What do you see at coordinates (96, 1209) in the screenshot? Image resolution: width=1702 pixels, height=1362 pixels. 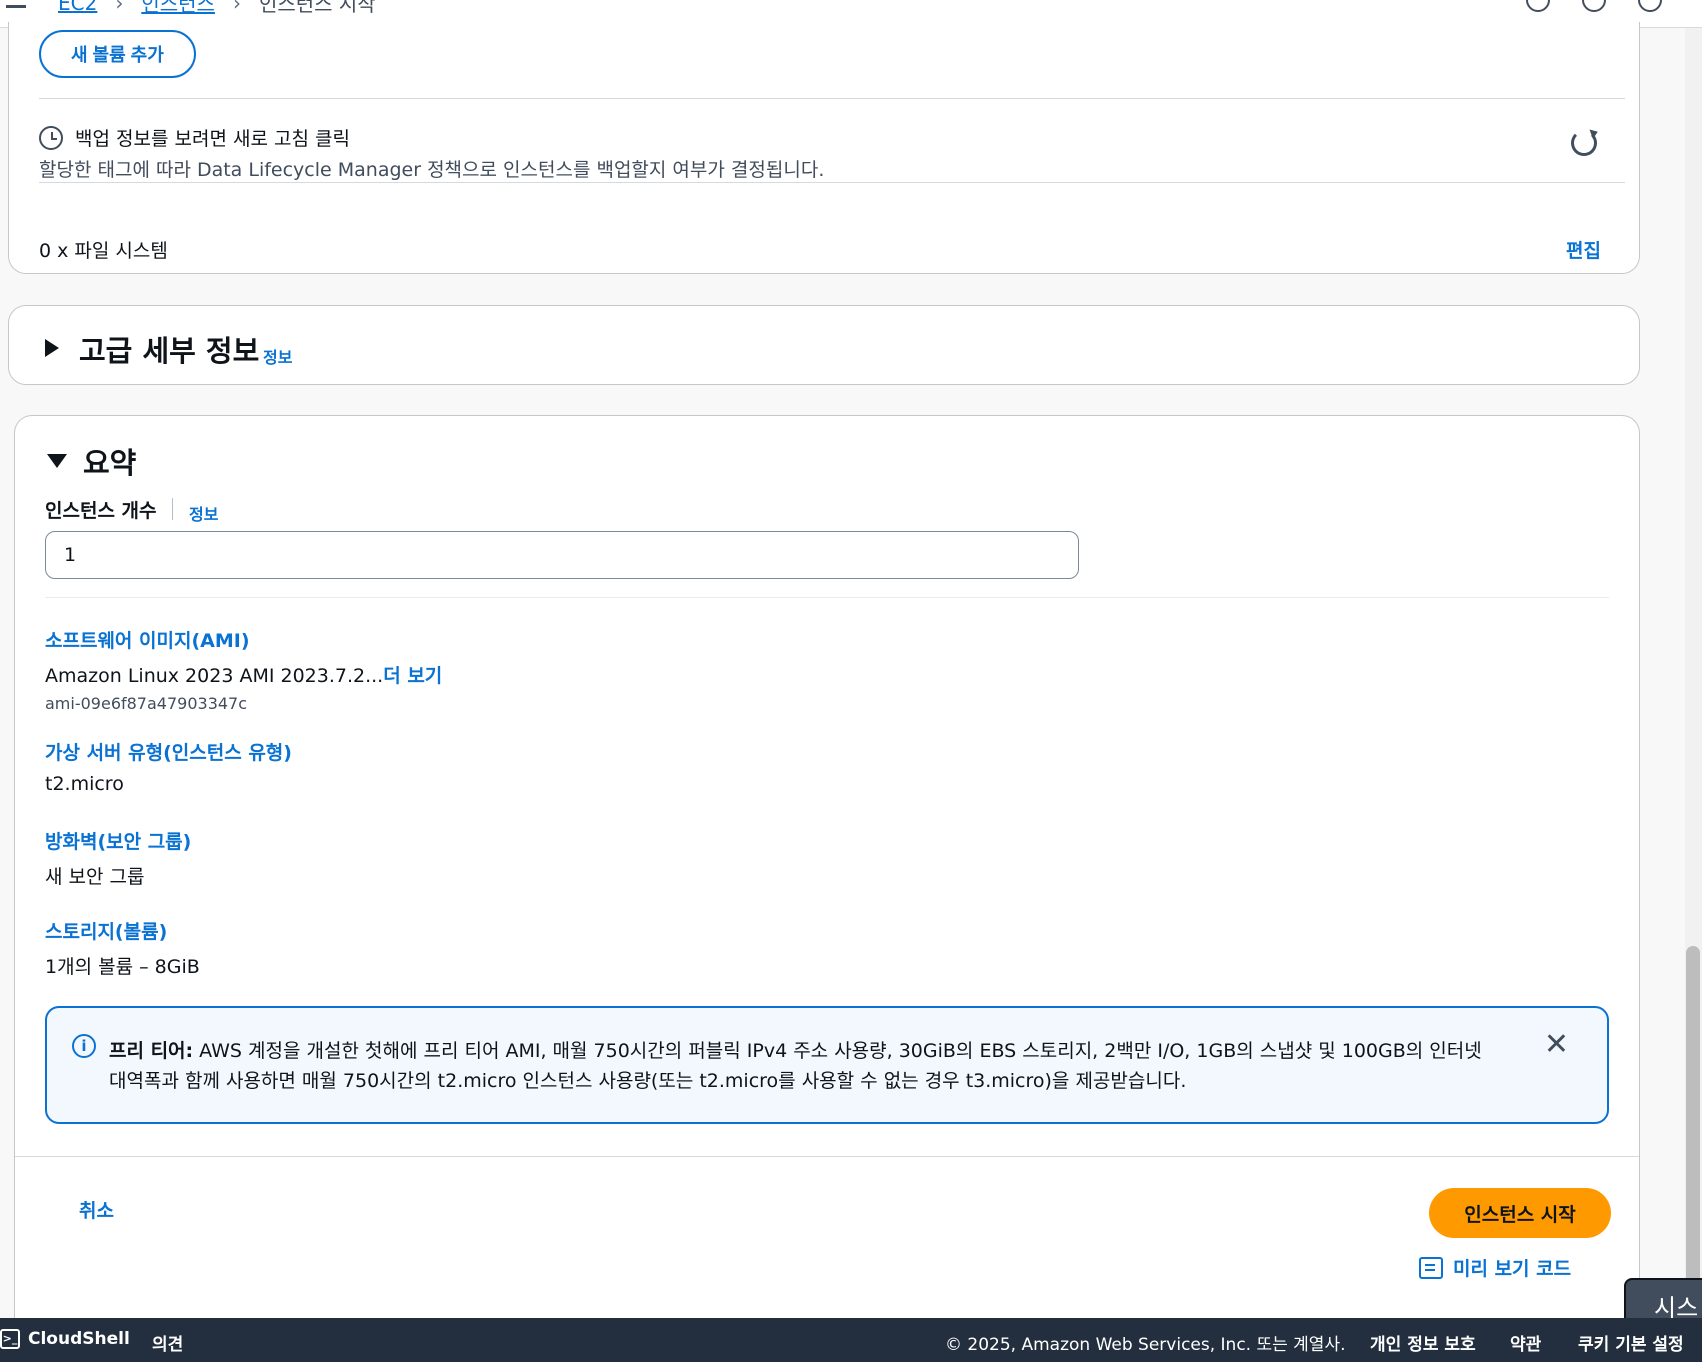 I see `cancel-button: 취소` at bounding box center [96, 1209].